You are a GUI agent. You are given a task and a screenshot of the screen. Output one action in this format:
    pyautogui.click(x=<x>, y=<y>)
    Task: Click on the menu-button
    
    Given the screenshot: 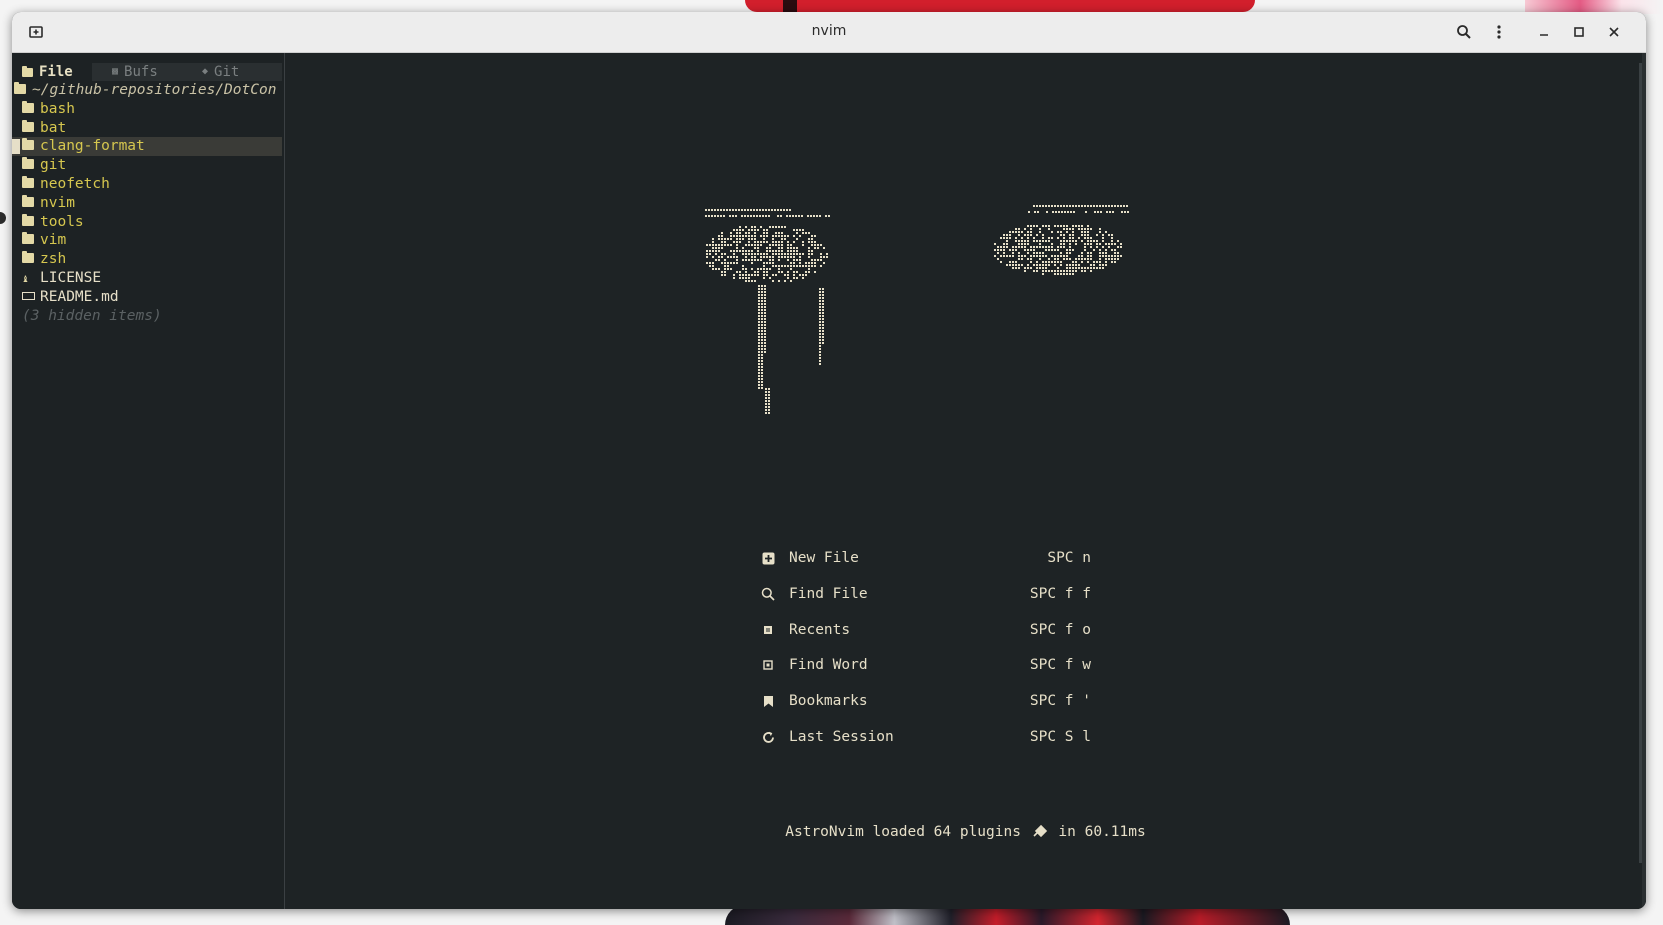 What is the action you would take?
    pyautogui.click(x=1499, y=32)
    